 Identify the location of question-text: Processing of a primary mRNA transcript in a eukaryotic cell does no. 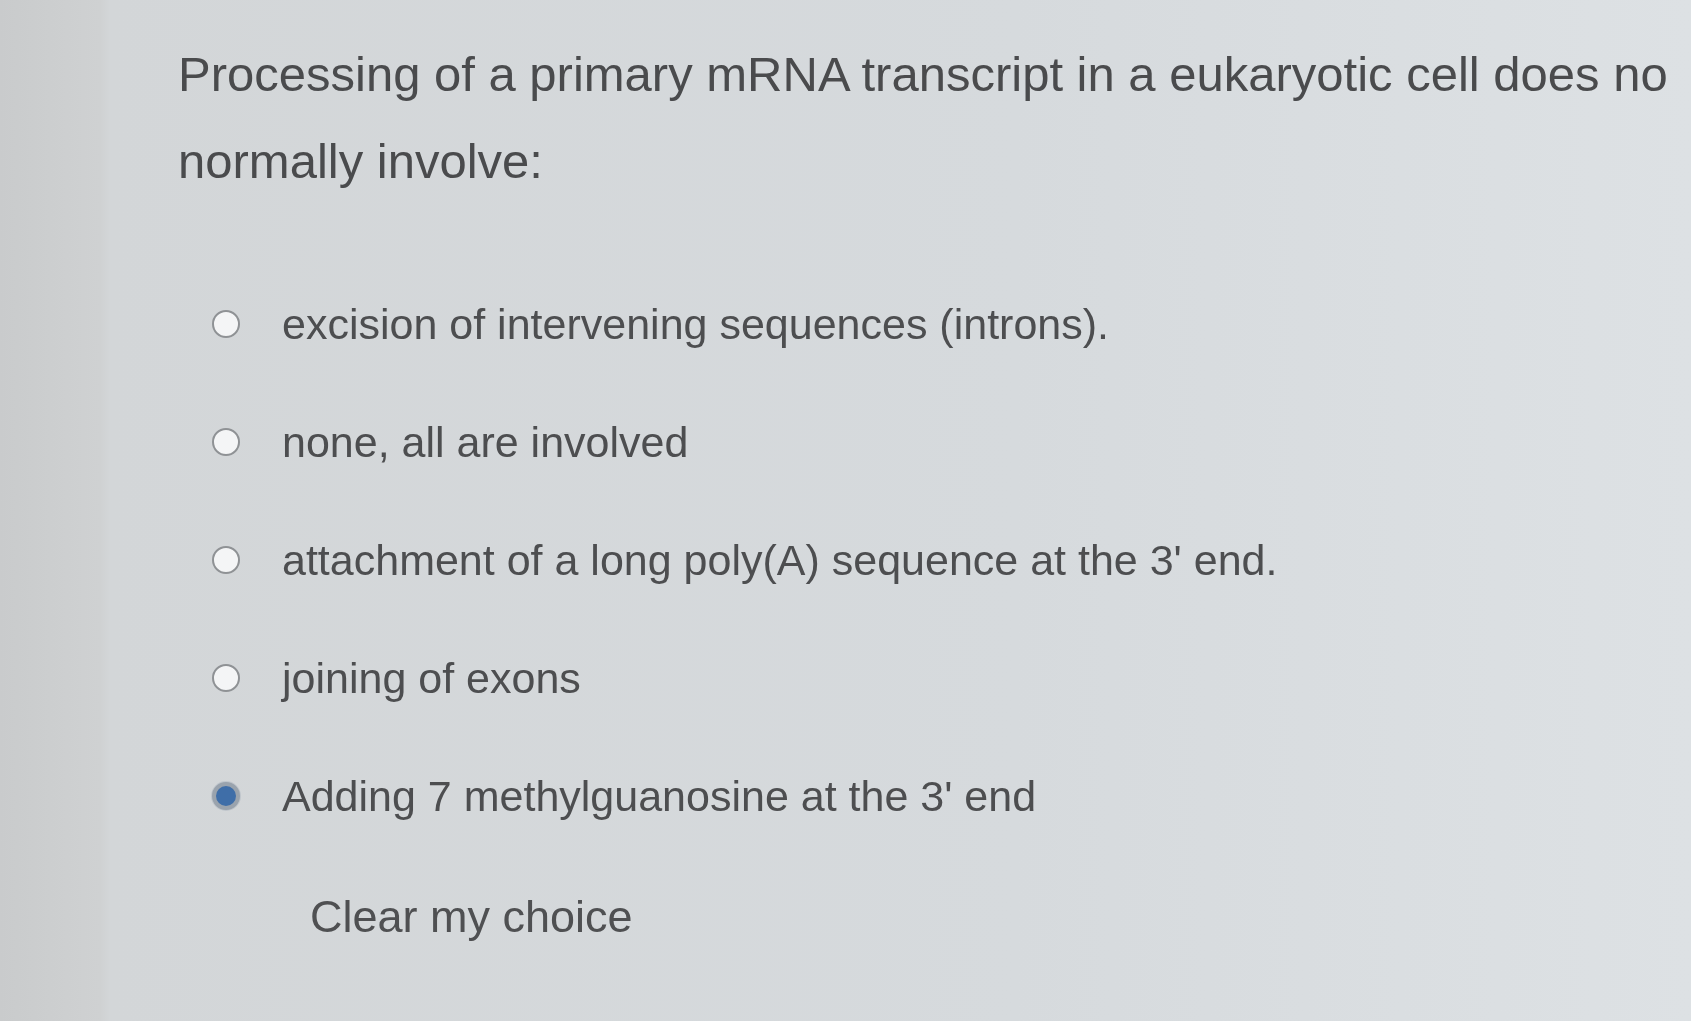
(923, 74).